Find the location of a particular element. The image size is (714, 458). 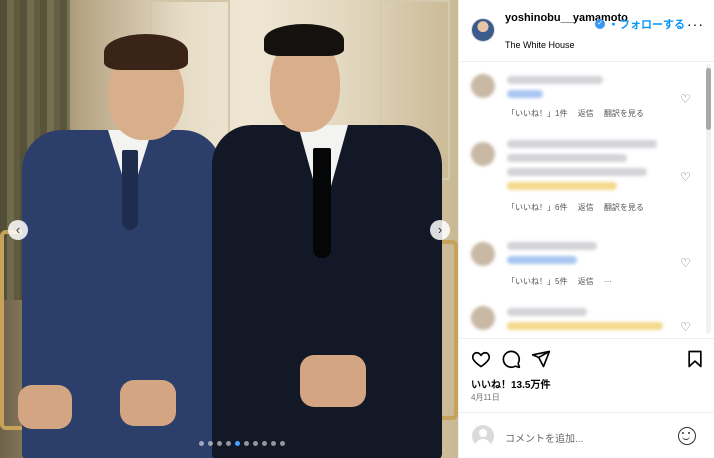

comment-icon is located at coordinates (511, 359).